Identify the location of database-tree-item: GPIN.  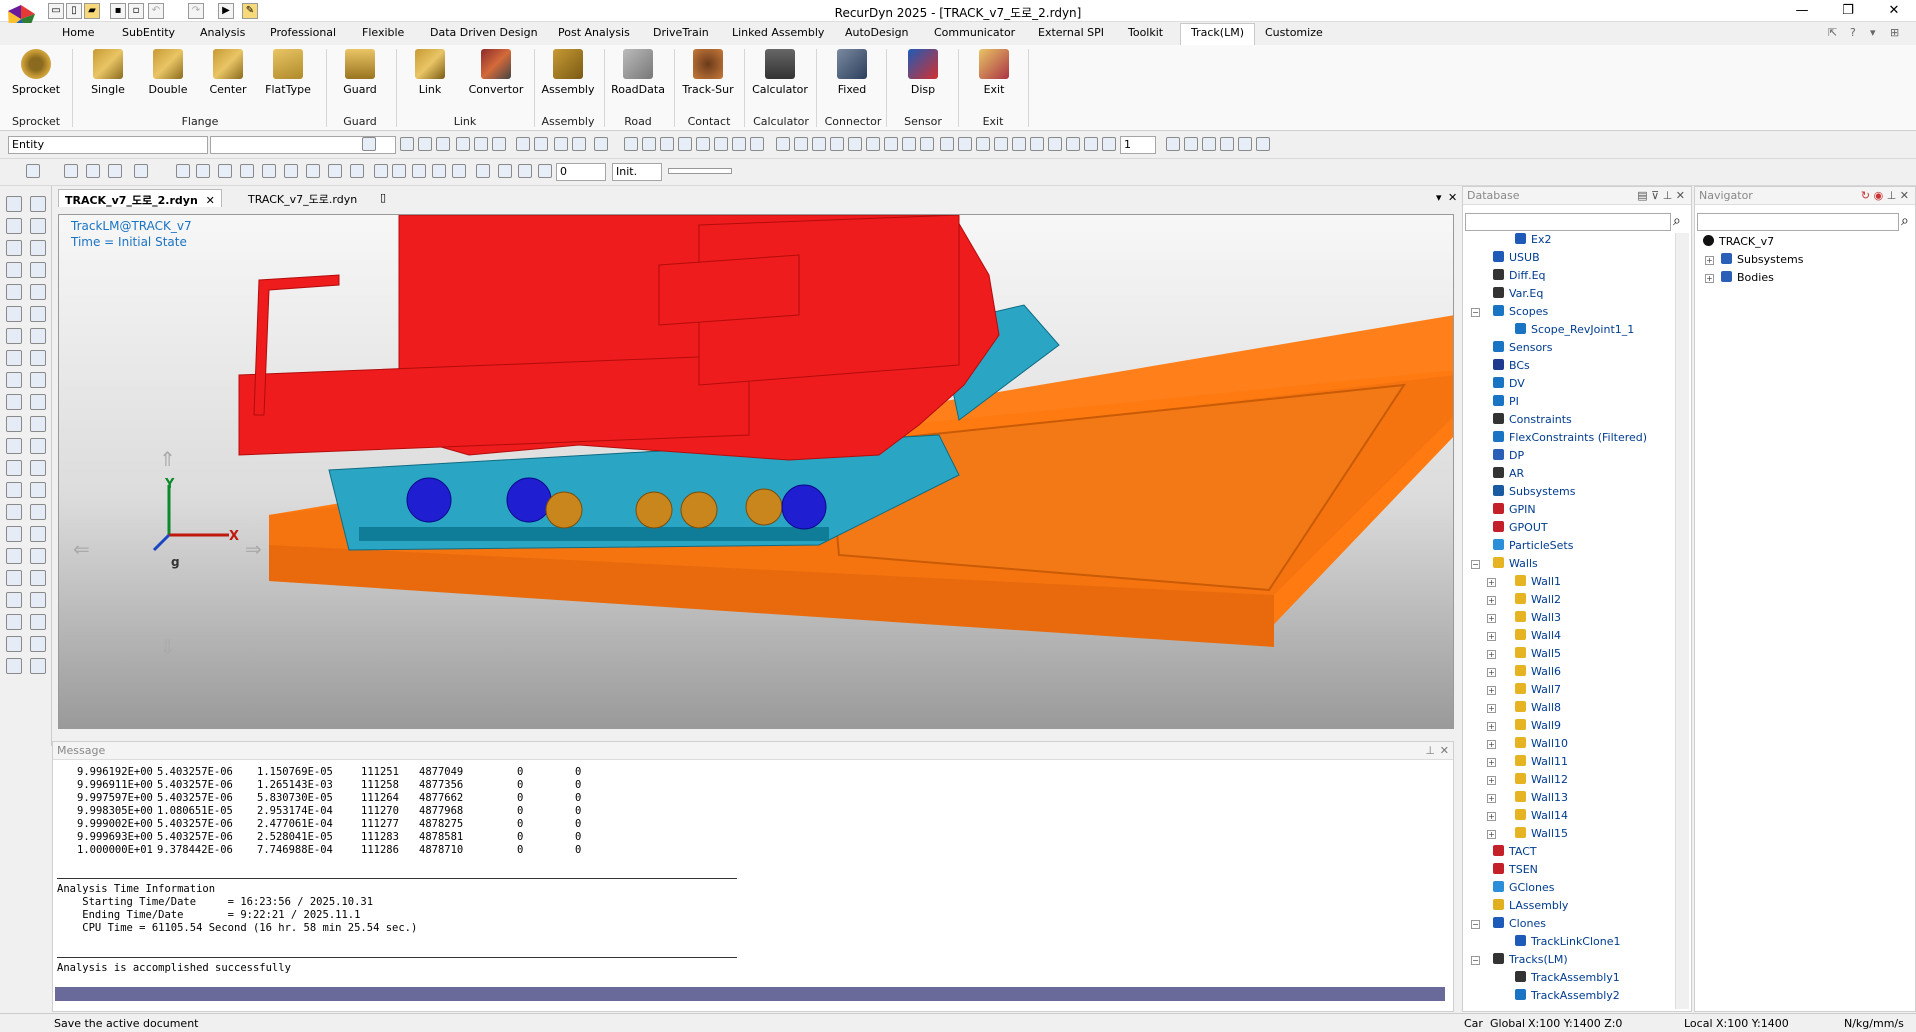
(1514, 509).